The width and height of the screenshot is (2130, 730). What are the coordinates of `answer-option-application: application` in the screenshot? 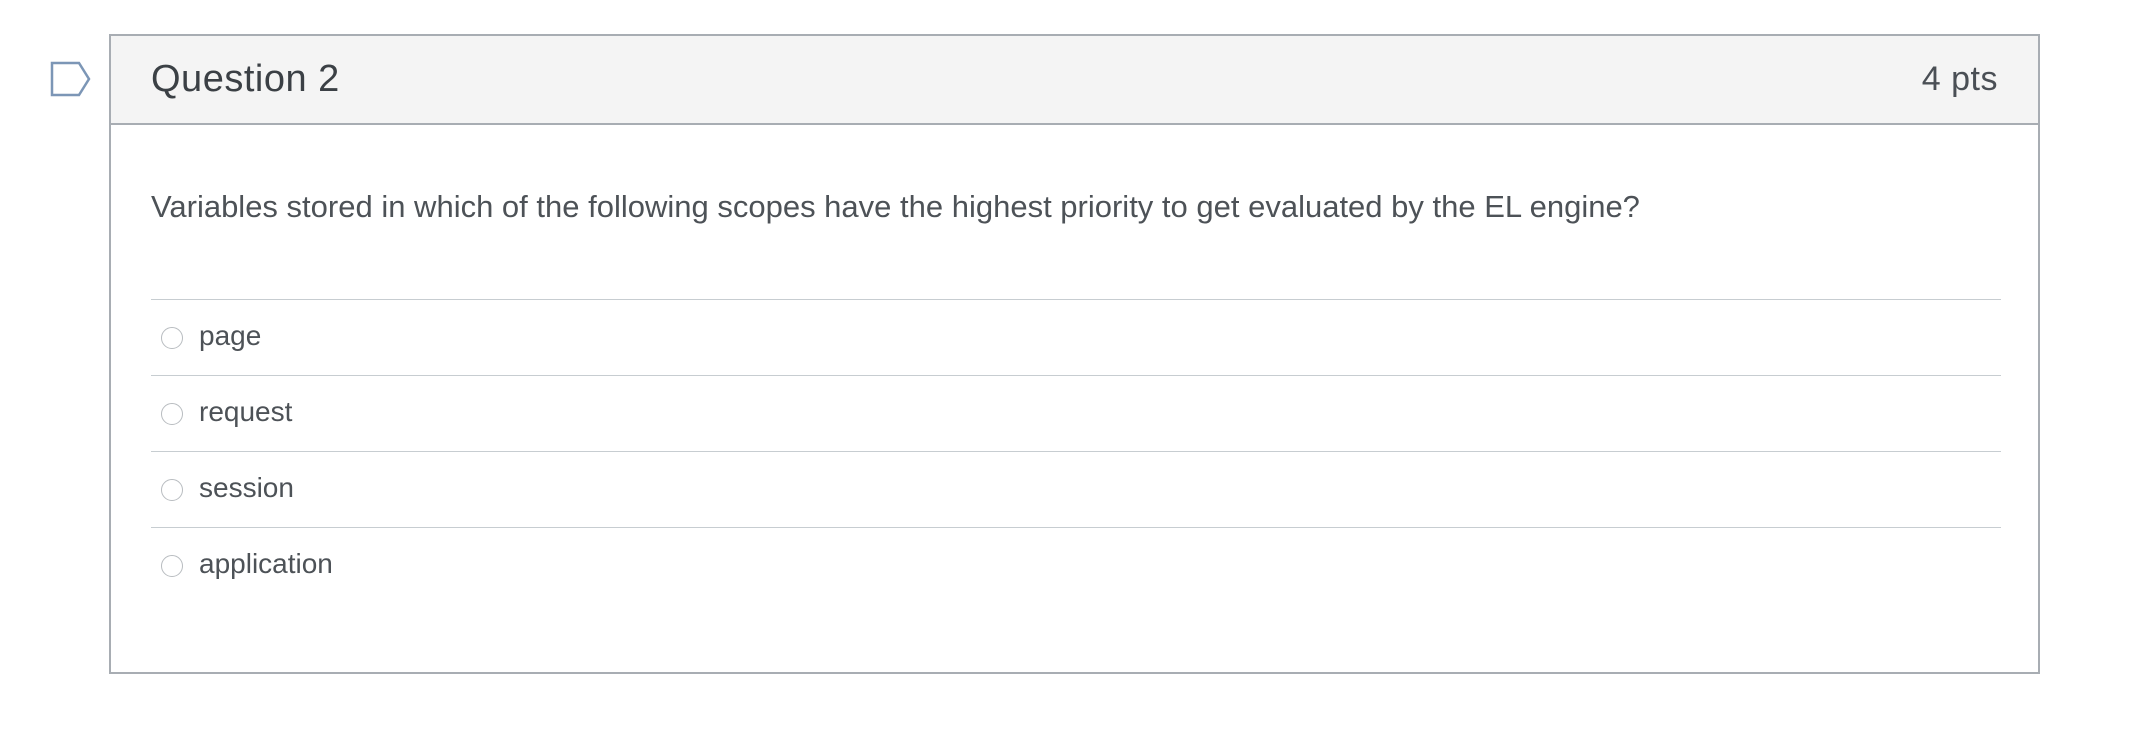 It's located at (1076, 565).